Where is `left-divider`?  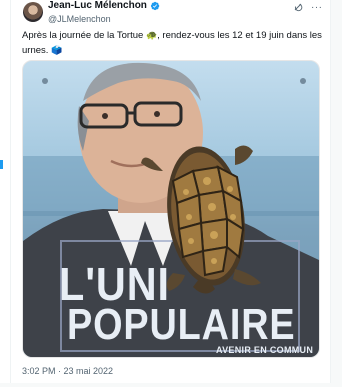
left-divider is located at coordinates (10, 193).